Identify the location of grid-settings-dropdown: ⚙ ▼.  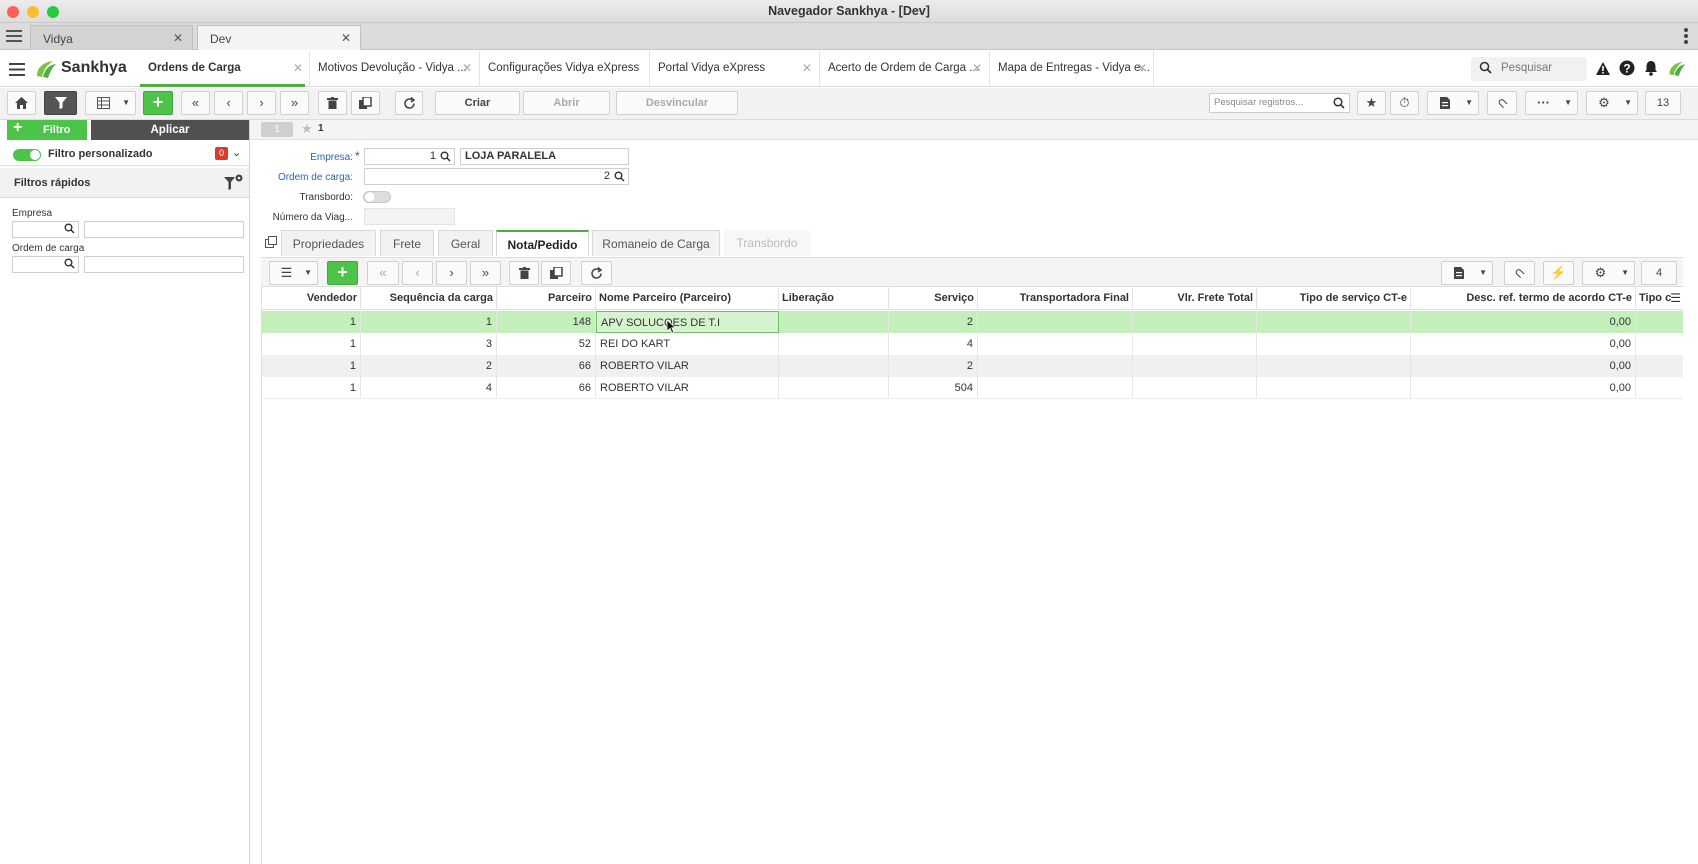
(1608, 273).